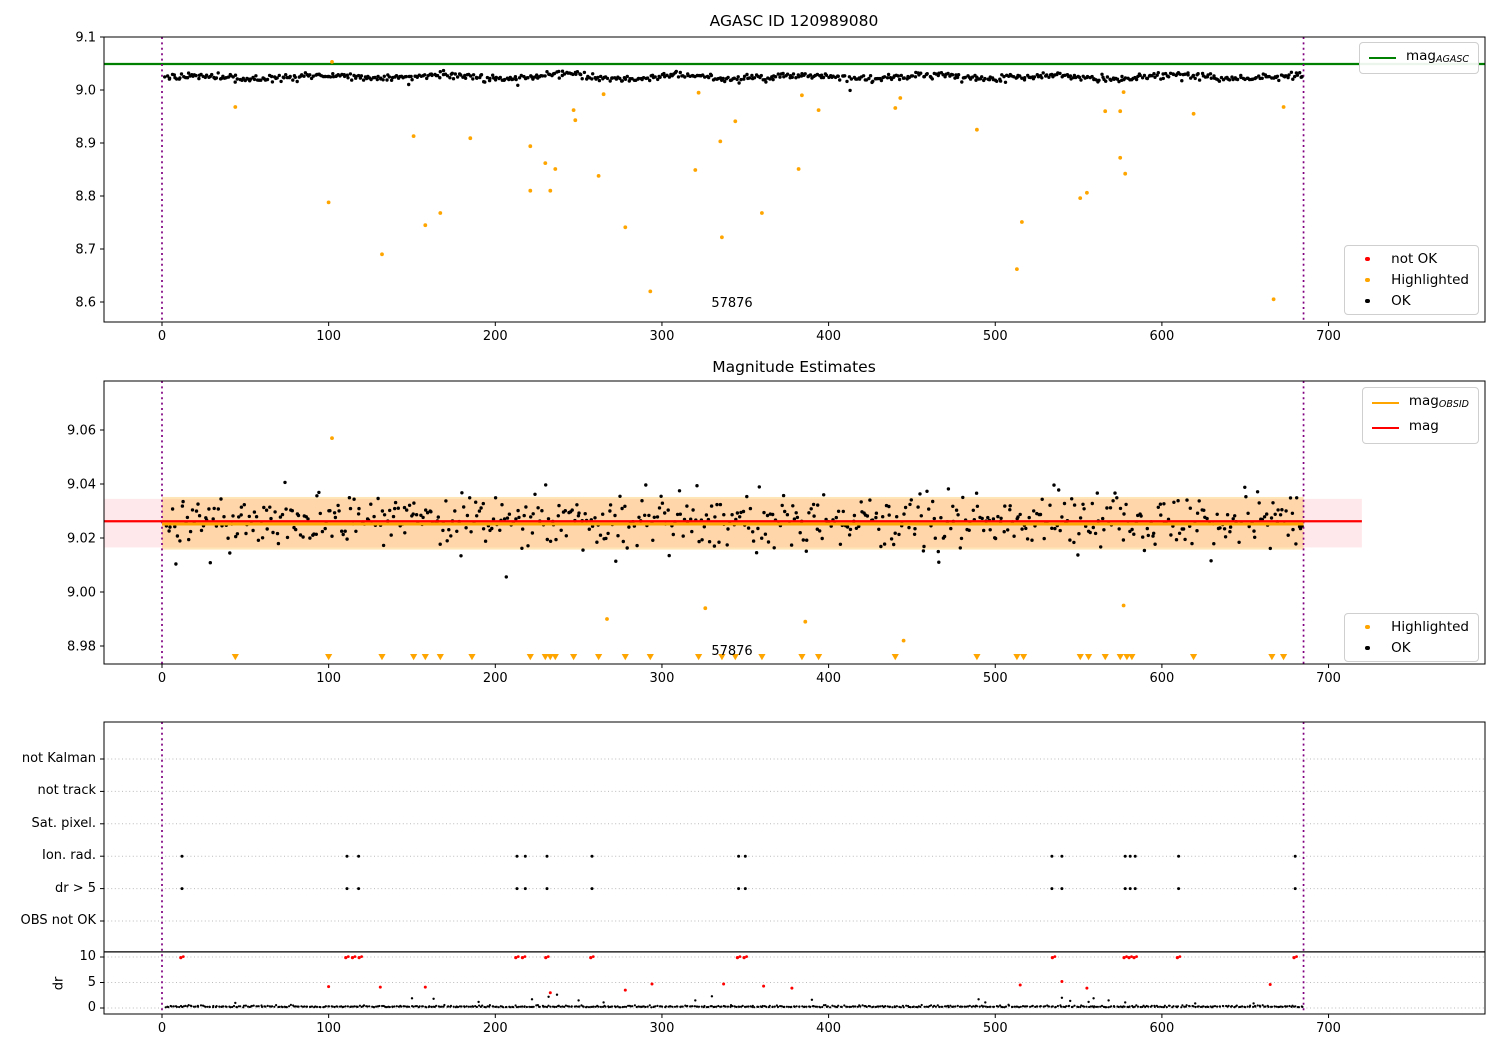 This screenshot has width=1500, height=1050. What do you see at coordinates (733, 80) in the screenshot?
I see `ok-points-plot1` at bounding box center [733, 80].